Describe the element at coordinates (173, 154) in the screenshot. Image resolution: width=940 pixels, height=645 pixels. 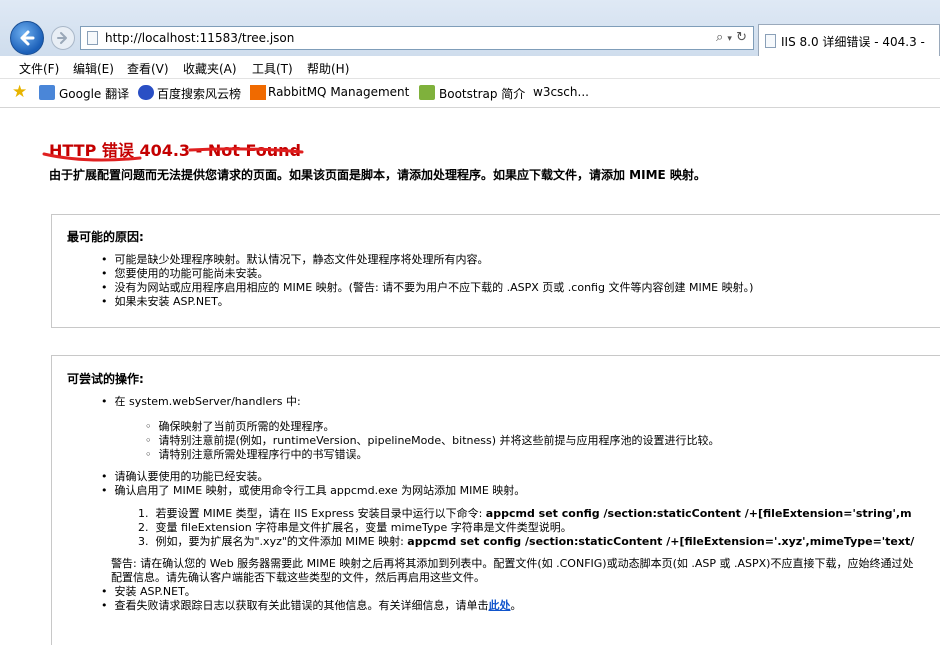
I see `red-scribble-annotation` at that location.